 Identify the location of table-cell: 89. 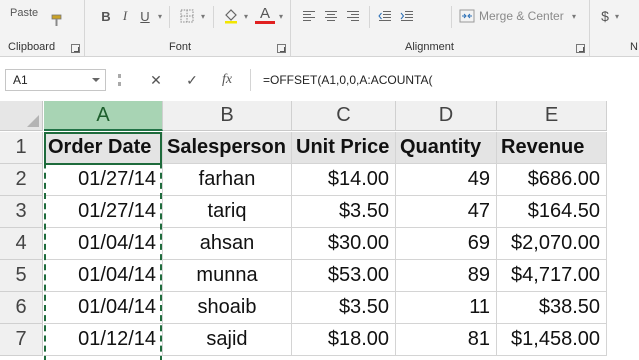
(446, 276).